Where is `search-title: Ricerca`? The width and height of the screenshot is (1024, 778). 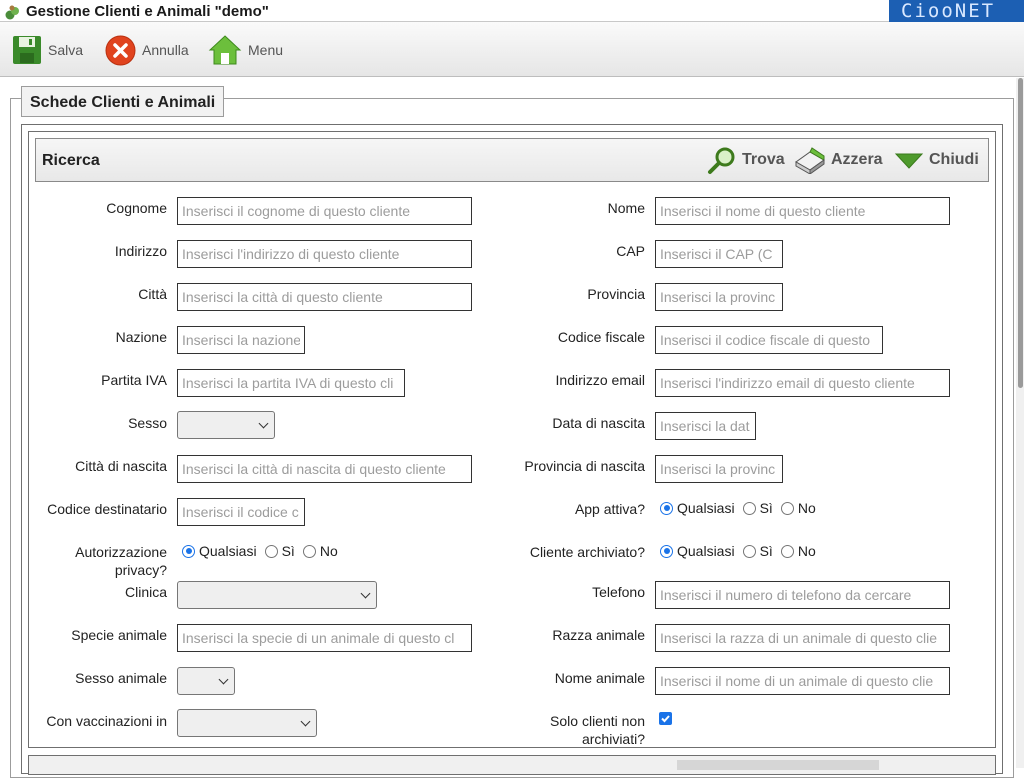 search-title: Ricerca is located at coordinates (71, 160).